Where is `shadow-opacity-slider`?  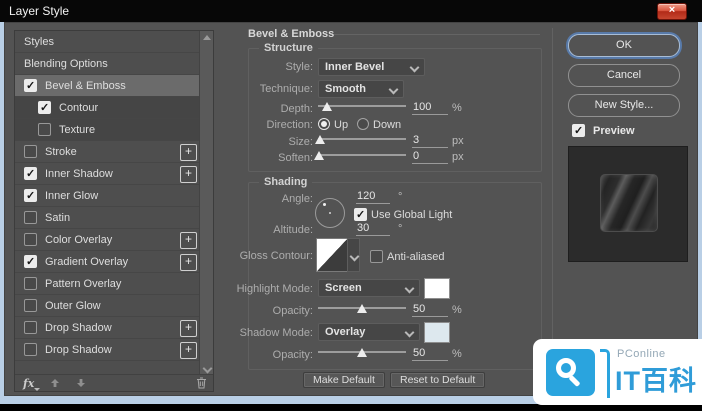 shadow-opacity-slider is located at coordinates (362, 352).